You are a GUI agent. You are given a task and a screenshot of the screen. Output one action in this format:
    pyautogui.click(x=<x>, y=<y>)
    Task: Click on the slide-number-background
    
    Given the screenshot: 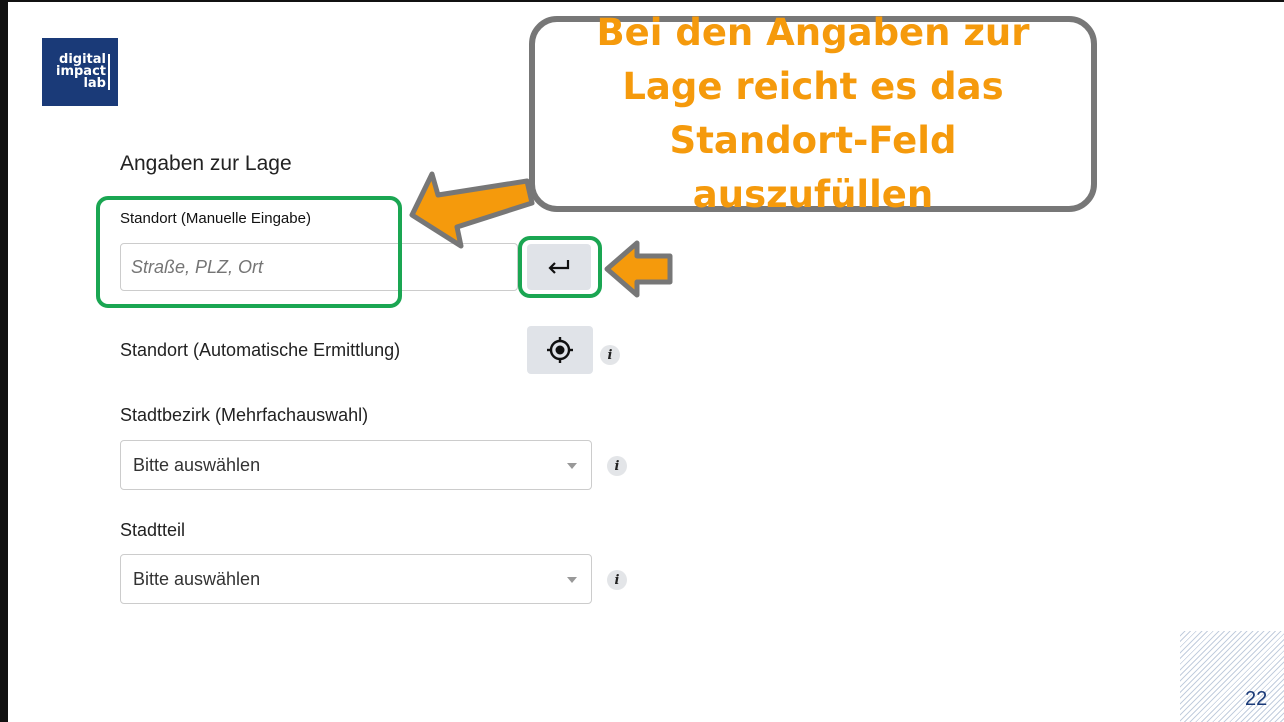 What is the action you would take?
    pyautogui.click(x=1232, y=676)
    